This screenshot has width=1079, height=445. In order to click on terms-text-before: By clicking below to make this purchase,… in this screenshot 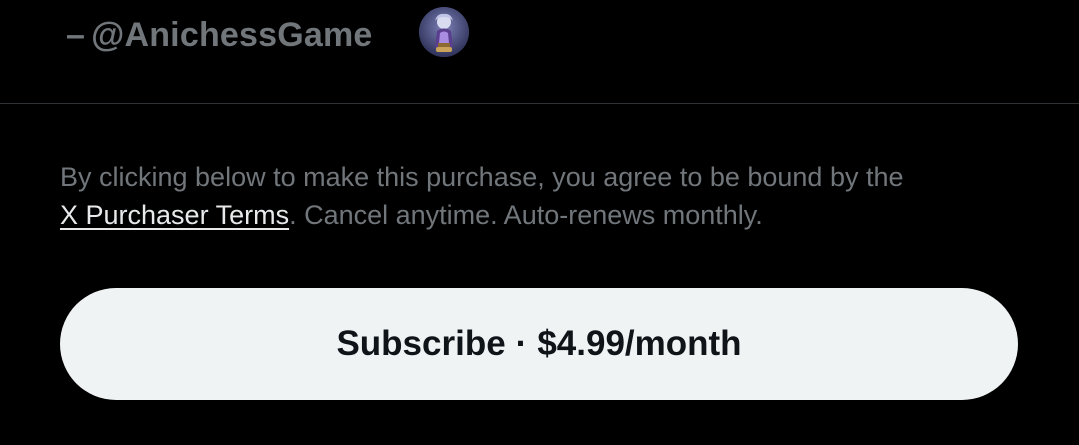, I will do `click(482, 177)`.